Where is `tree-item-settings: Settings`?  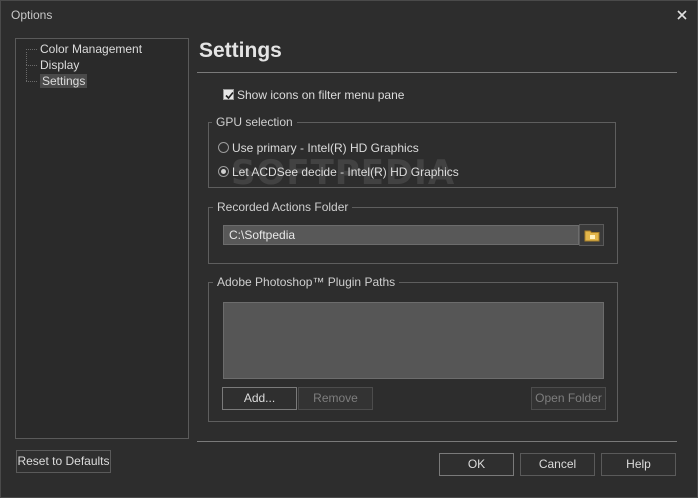 tree-item-settings: Settings is located at coordinates (57, 78).